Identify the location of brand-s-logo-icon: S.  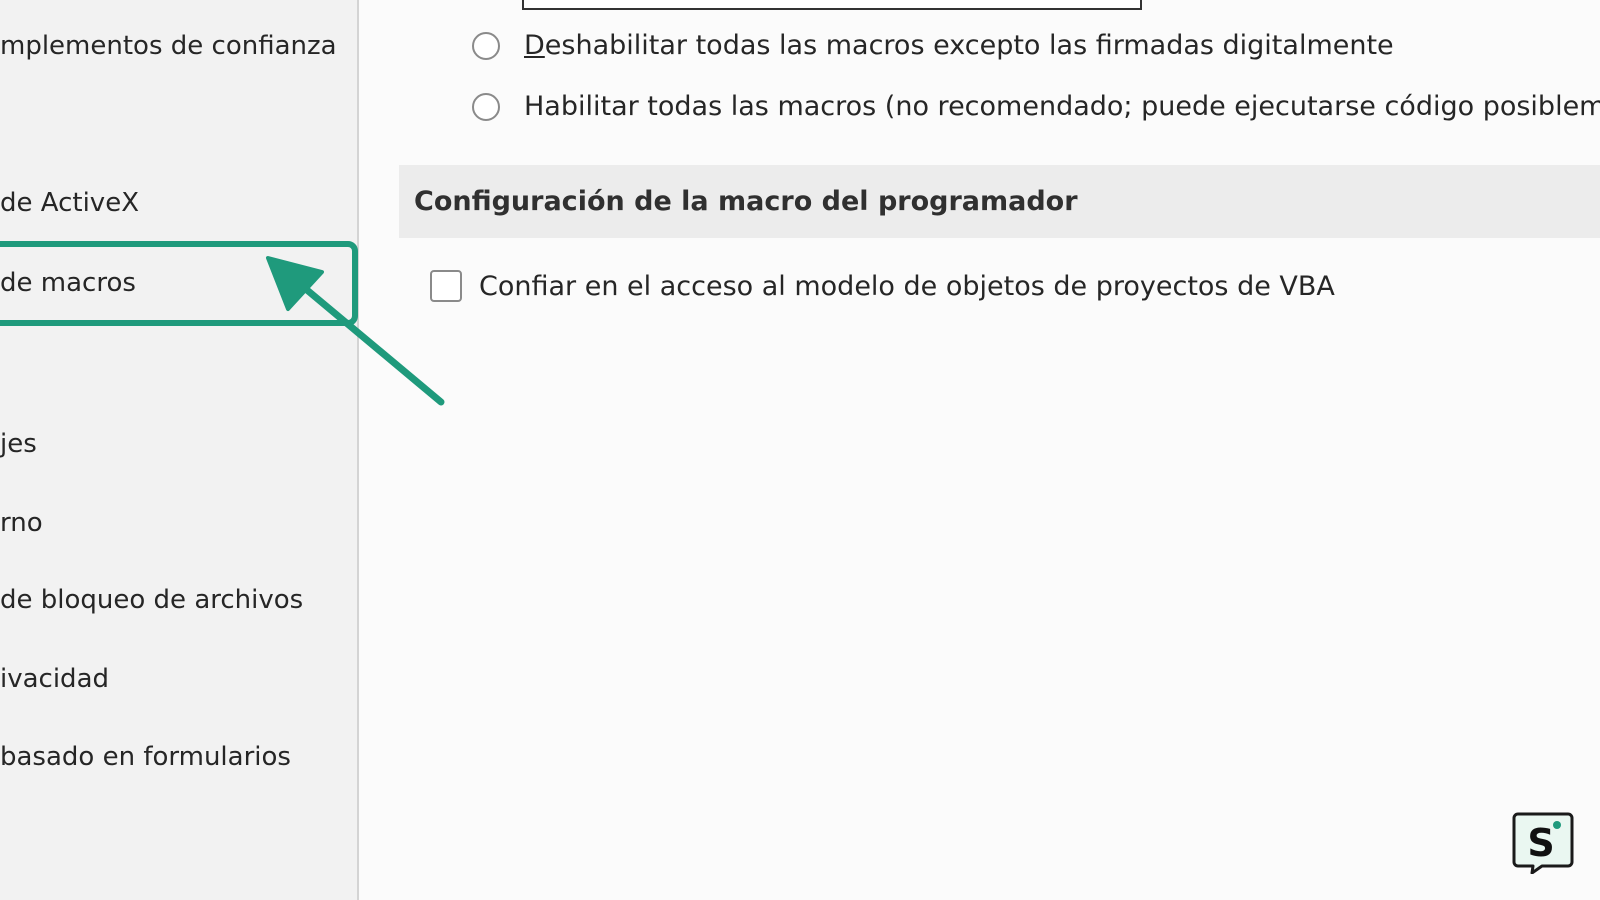
(1543, 843).